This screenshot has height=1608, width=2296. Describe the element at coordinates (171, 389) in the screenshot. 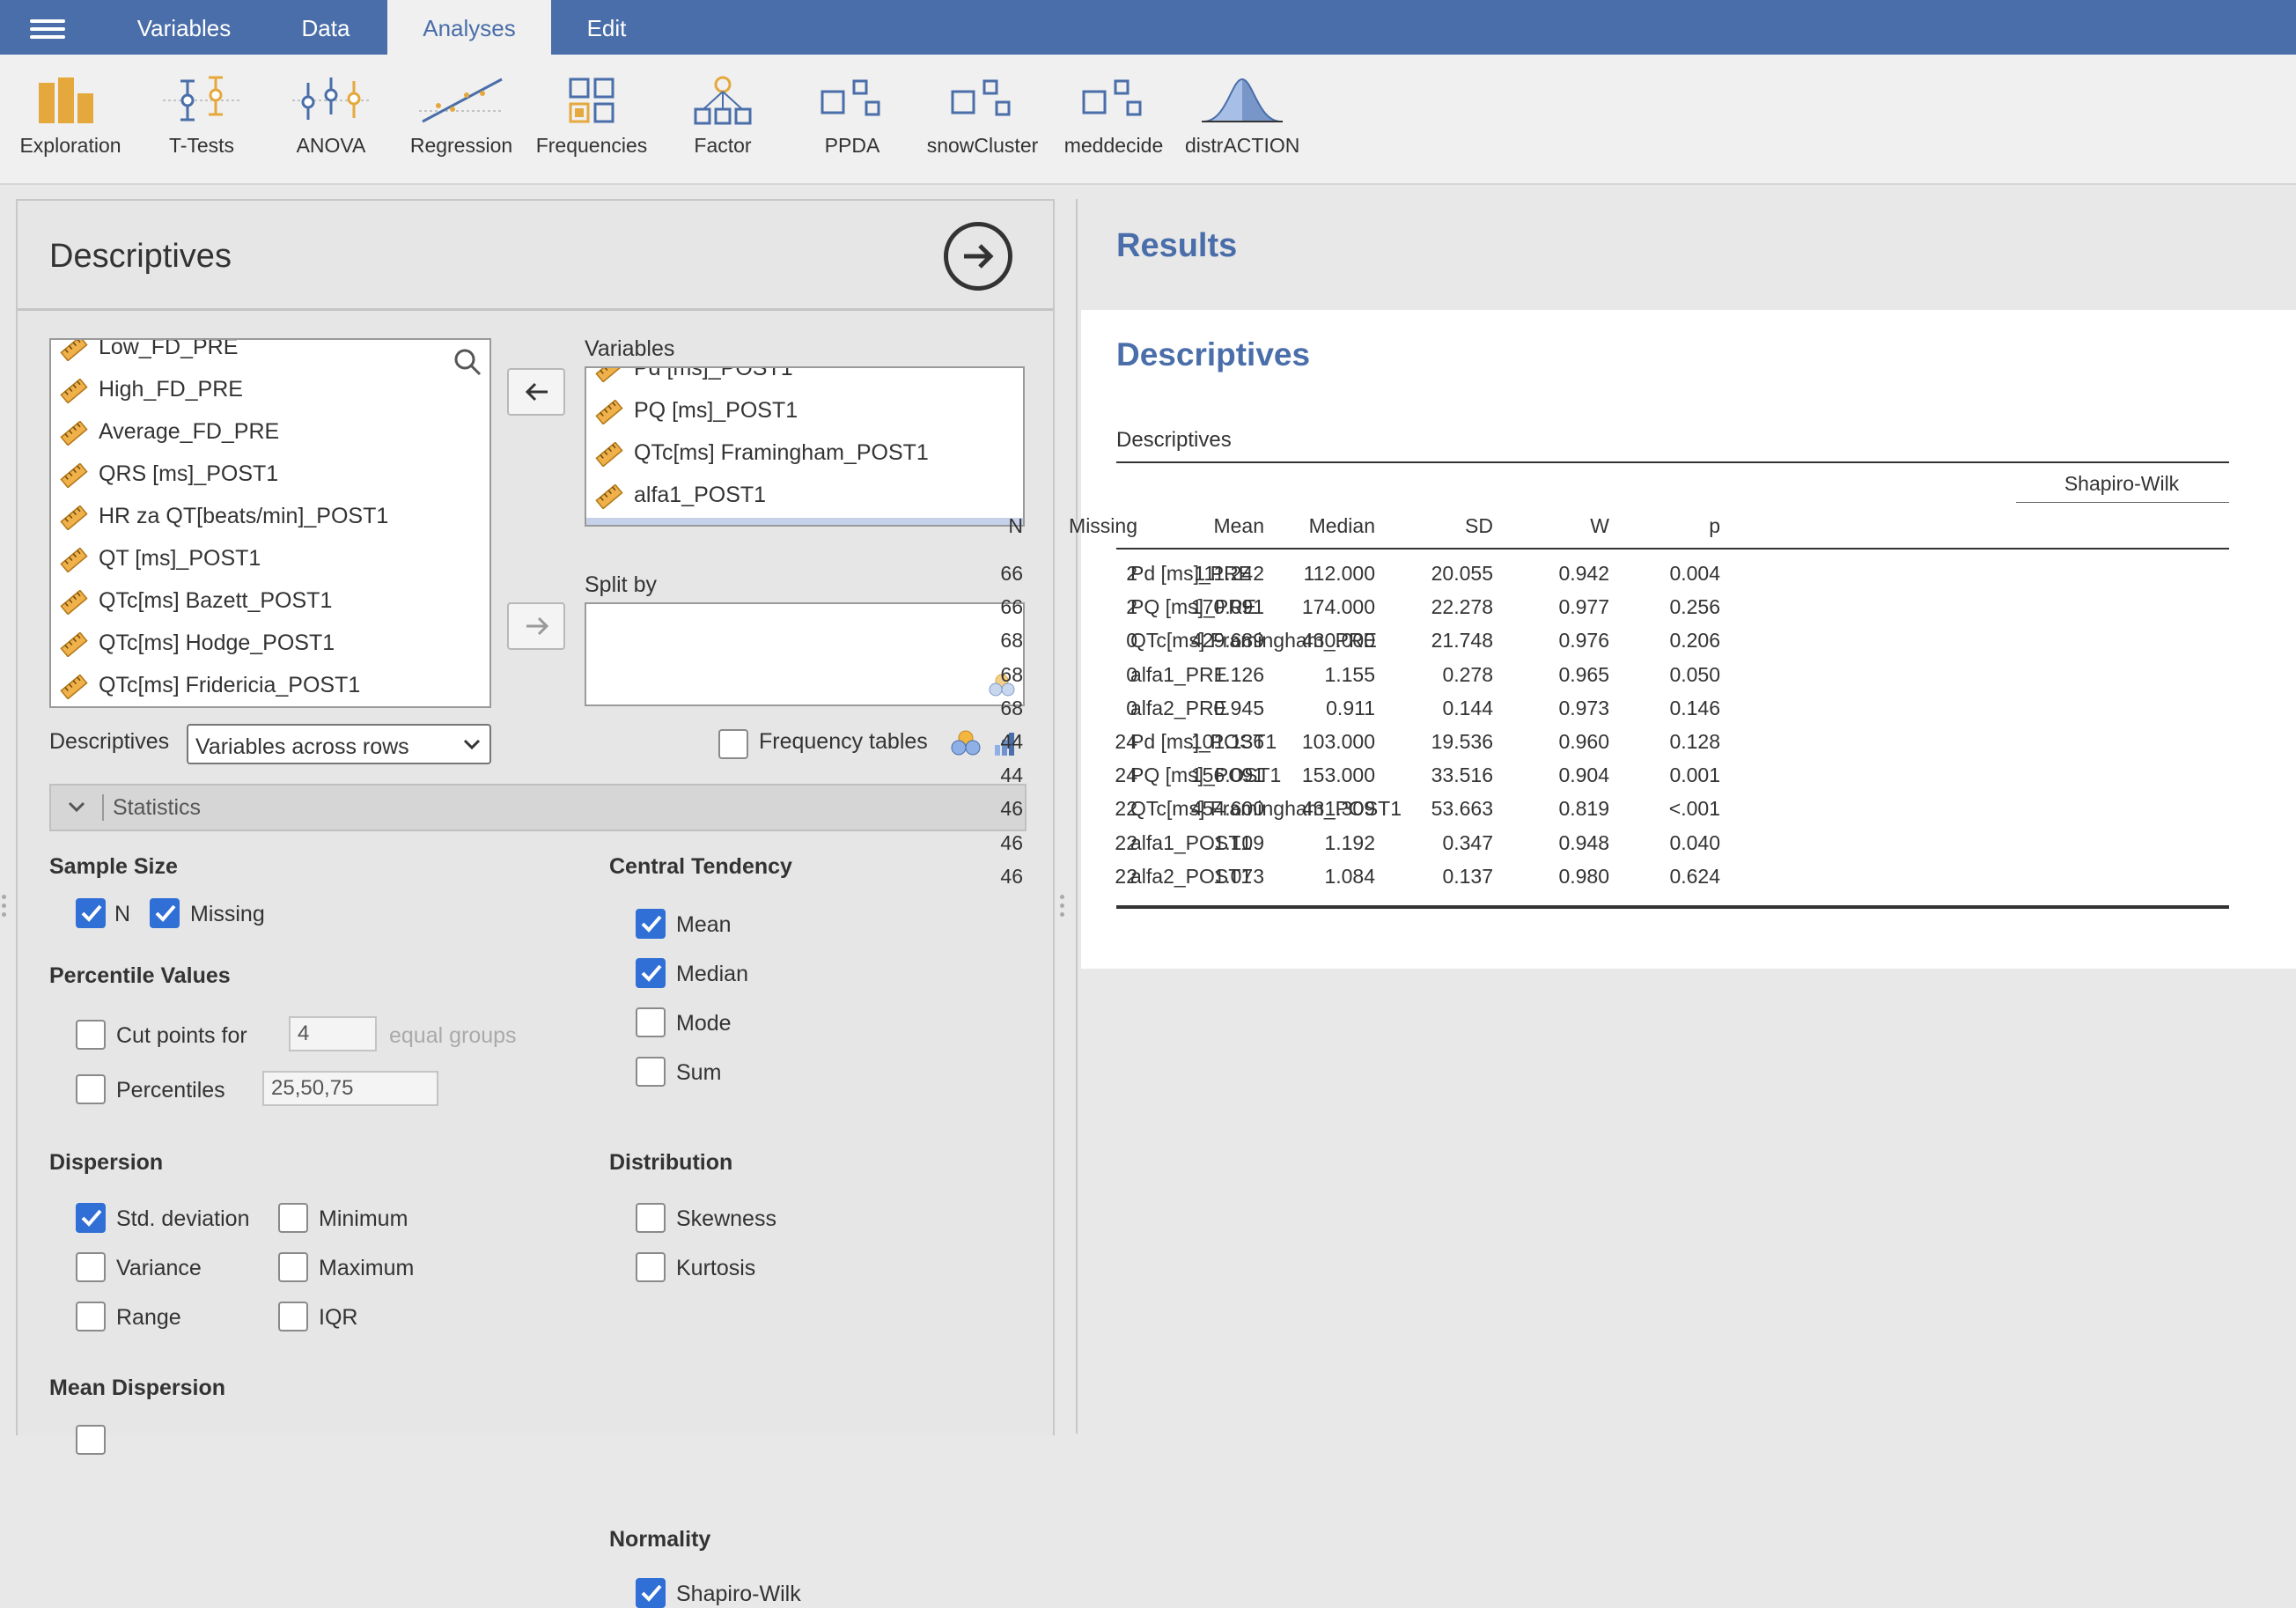

I see `variable-name: High_FD_PRE` at that location.